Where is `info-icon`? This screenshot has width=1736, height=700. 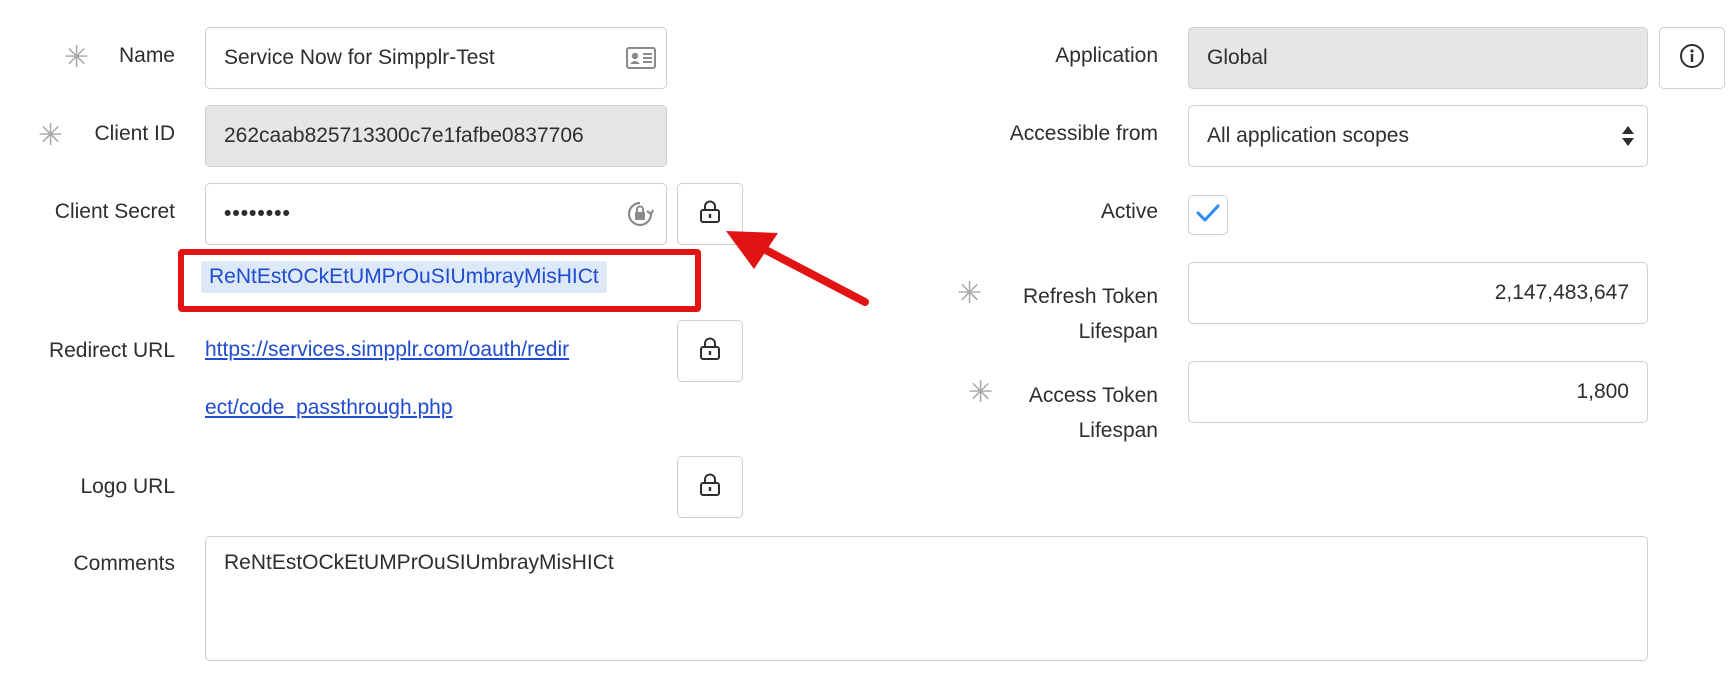
info-icon is located at coordinates (1692, 58).